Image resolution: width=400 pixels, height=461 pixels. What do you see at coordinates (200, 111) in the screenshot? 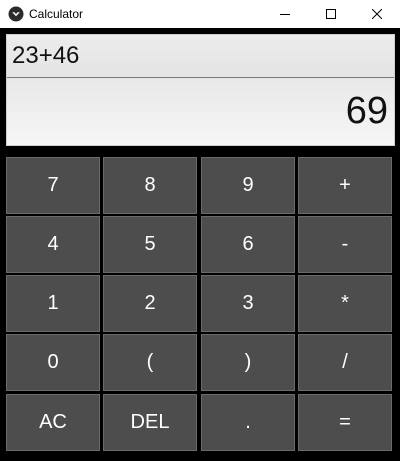
I see `result-display: 69` at bounding box center [200, 111].